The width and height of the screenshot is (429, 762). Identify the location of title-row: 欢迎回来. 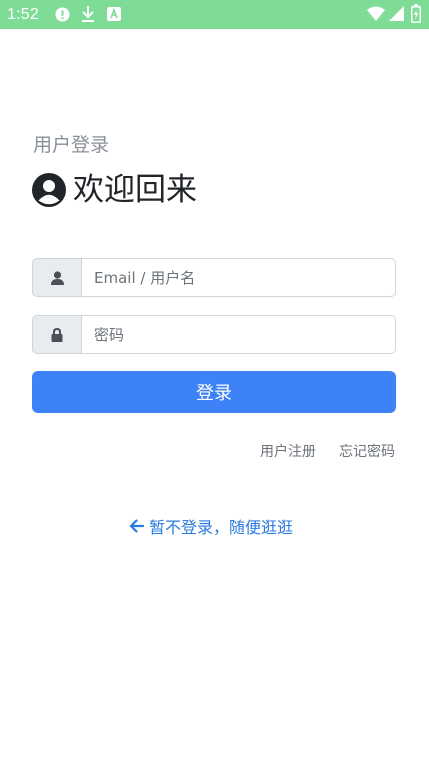
(114, 190).